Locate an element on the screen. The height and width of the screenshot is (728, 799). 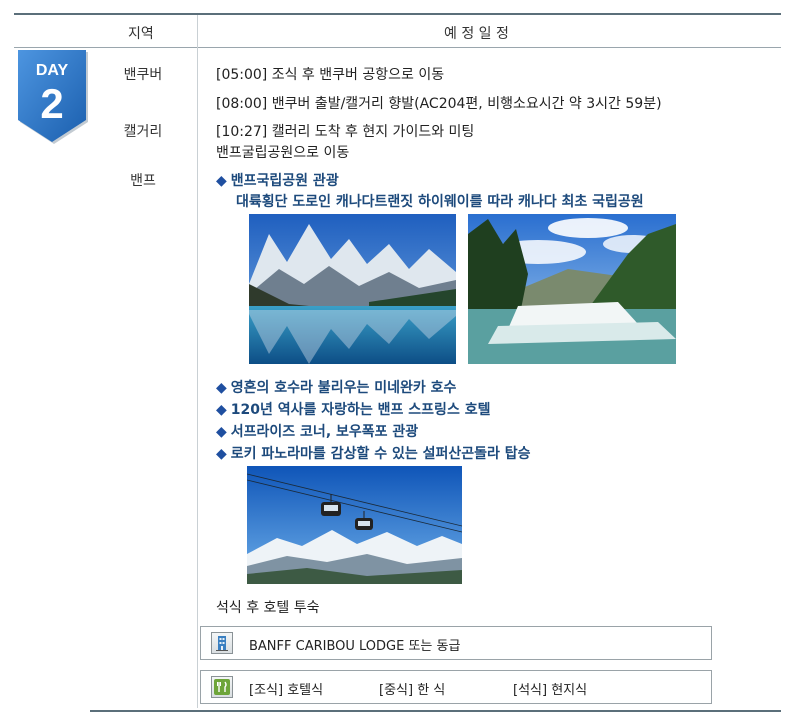
meal-lunch: [중식] 한 식 is located at coordinates (412, 690).